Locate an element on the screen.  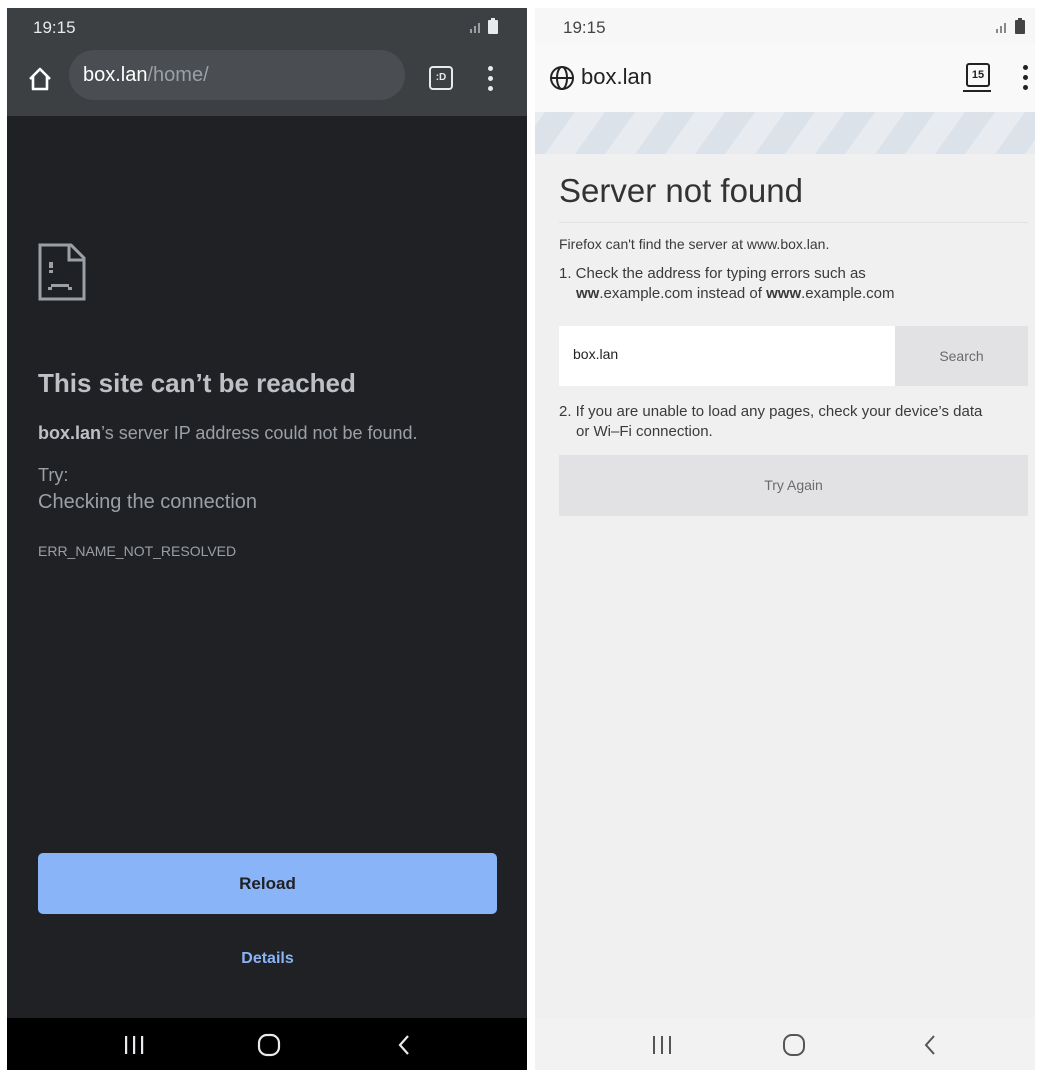
details-button: Details is located at coordinates (267, 959).